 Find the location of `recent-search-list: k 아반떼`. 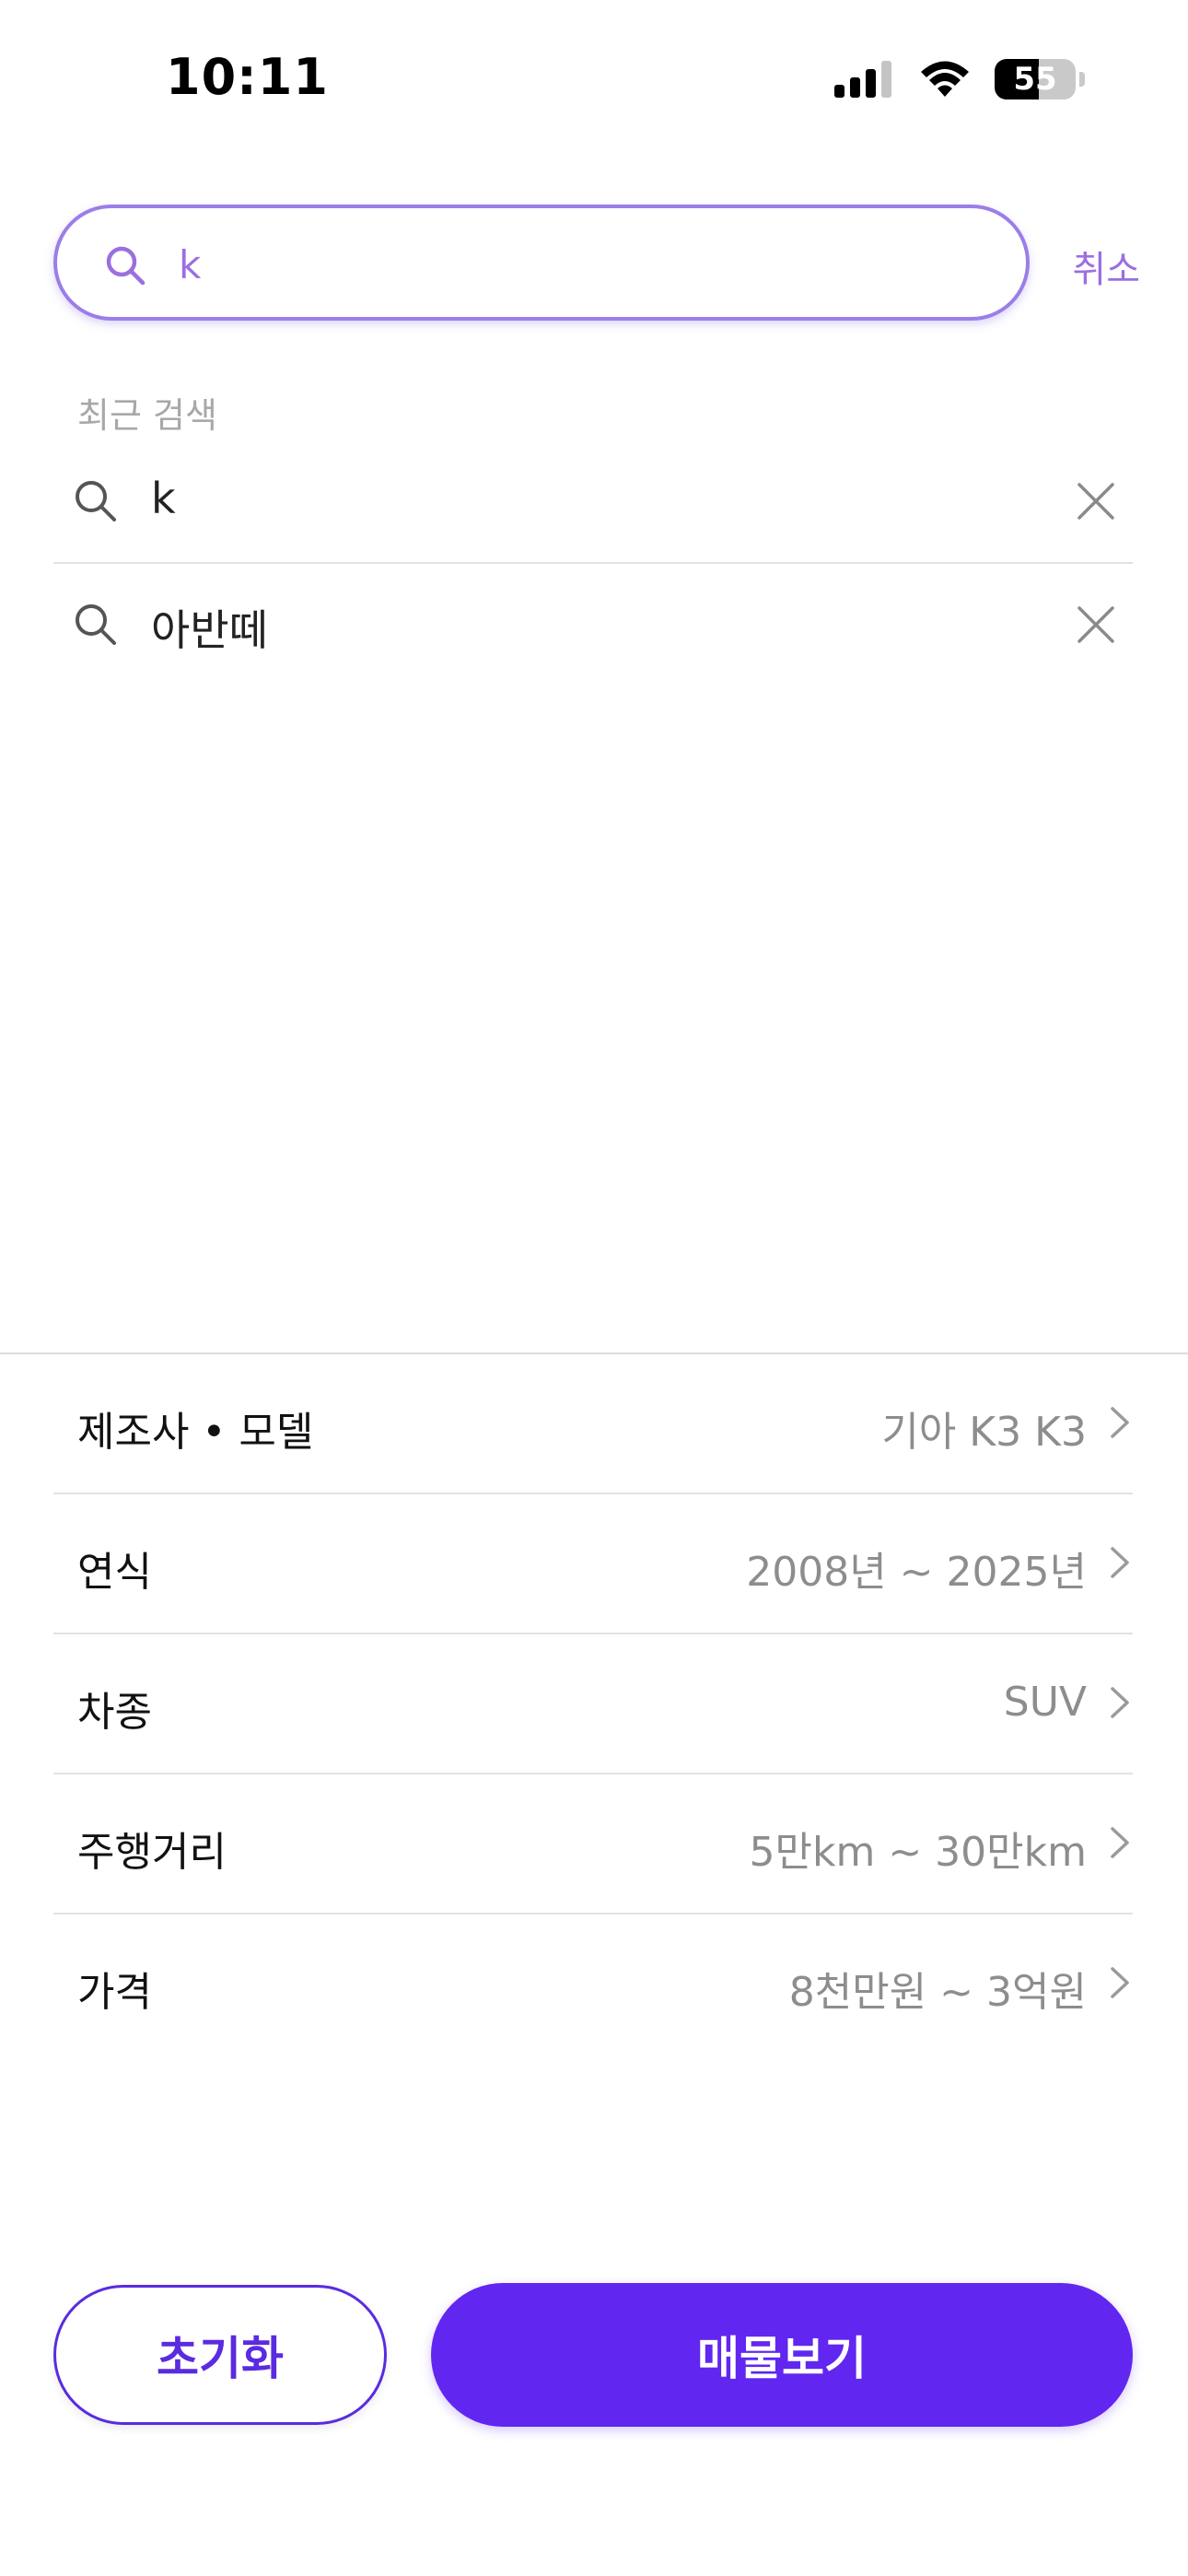

recent-search-list: k 아반떼 is located at coordinates (593, 562).